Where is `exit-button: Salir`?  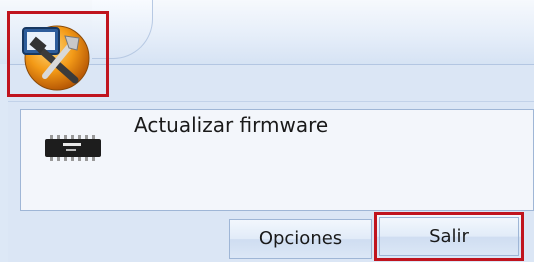
exit-button: Salir is located at coordinates (449, 236).